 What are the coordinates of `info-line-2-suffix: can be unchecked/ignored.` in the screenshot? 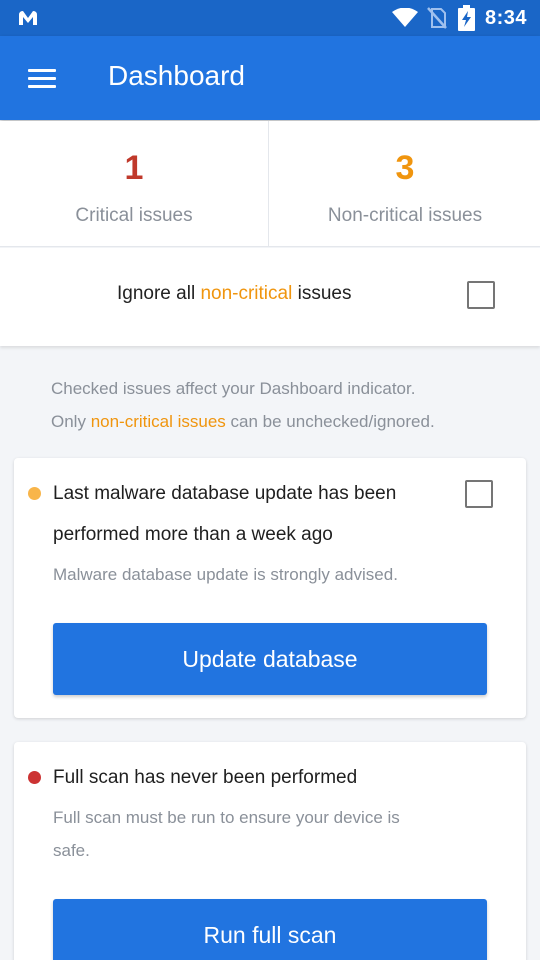 It's located at (330, 421).